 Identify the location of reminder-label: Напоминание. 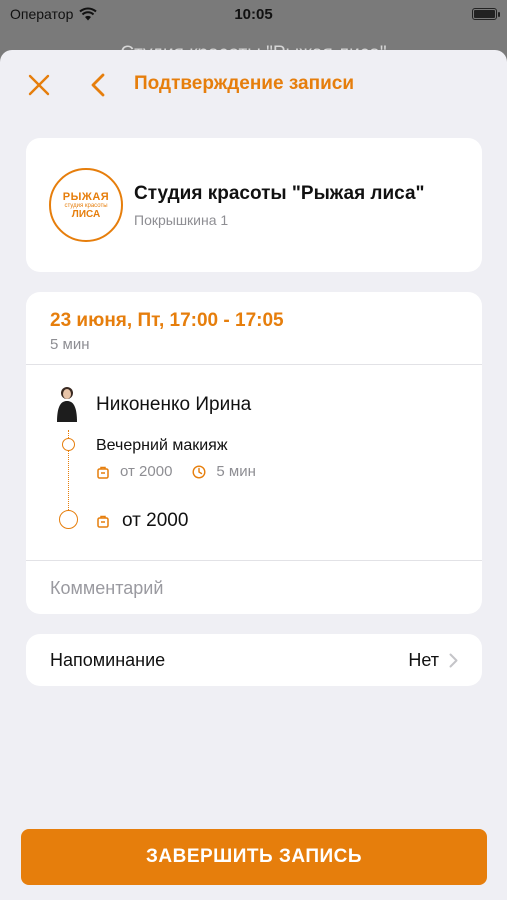
(108, 659).